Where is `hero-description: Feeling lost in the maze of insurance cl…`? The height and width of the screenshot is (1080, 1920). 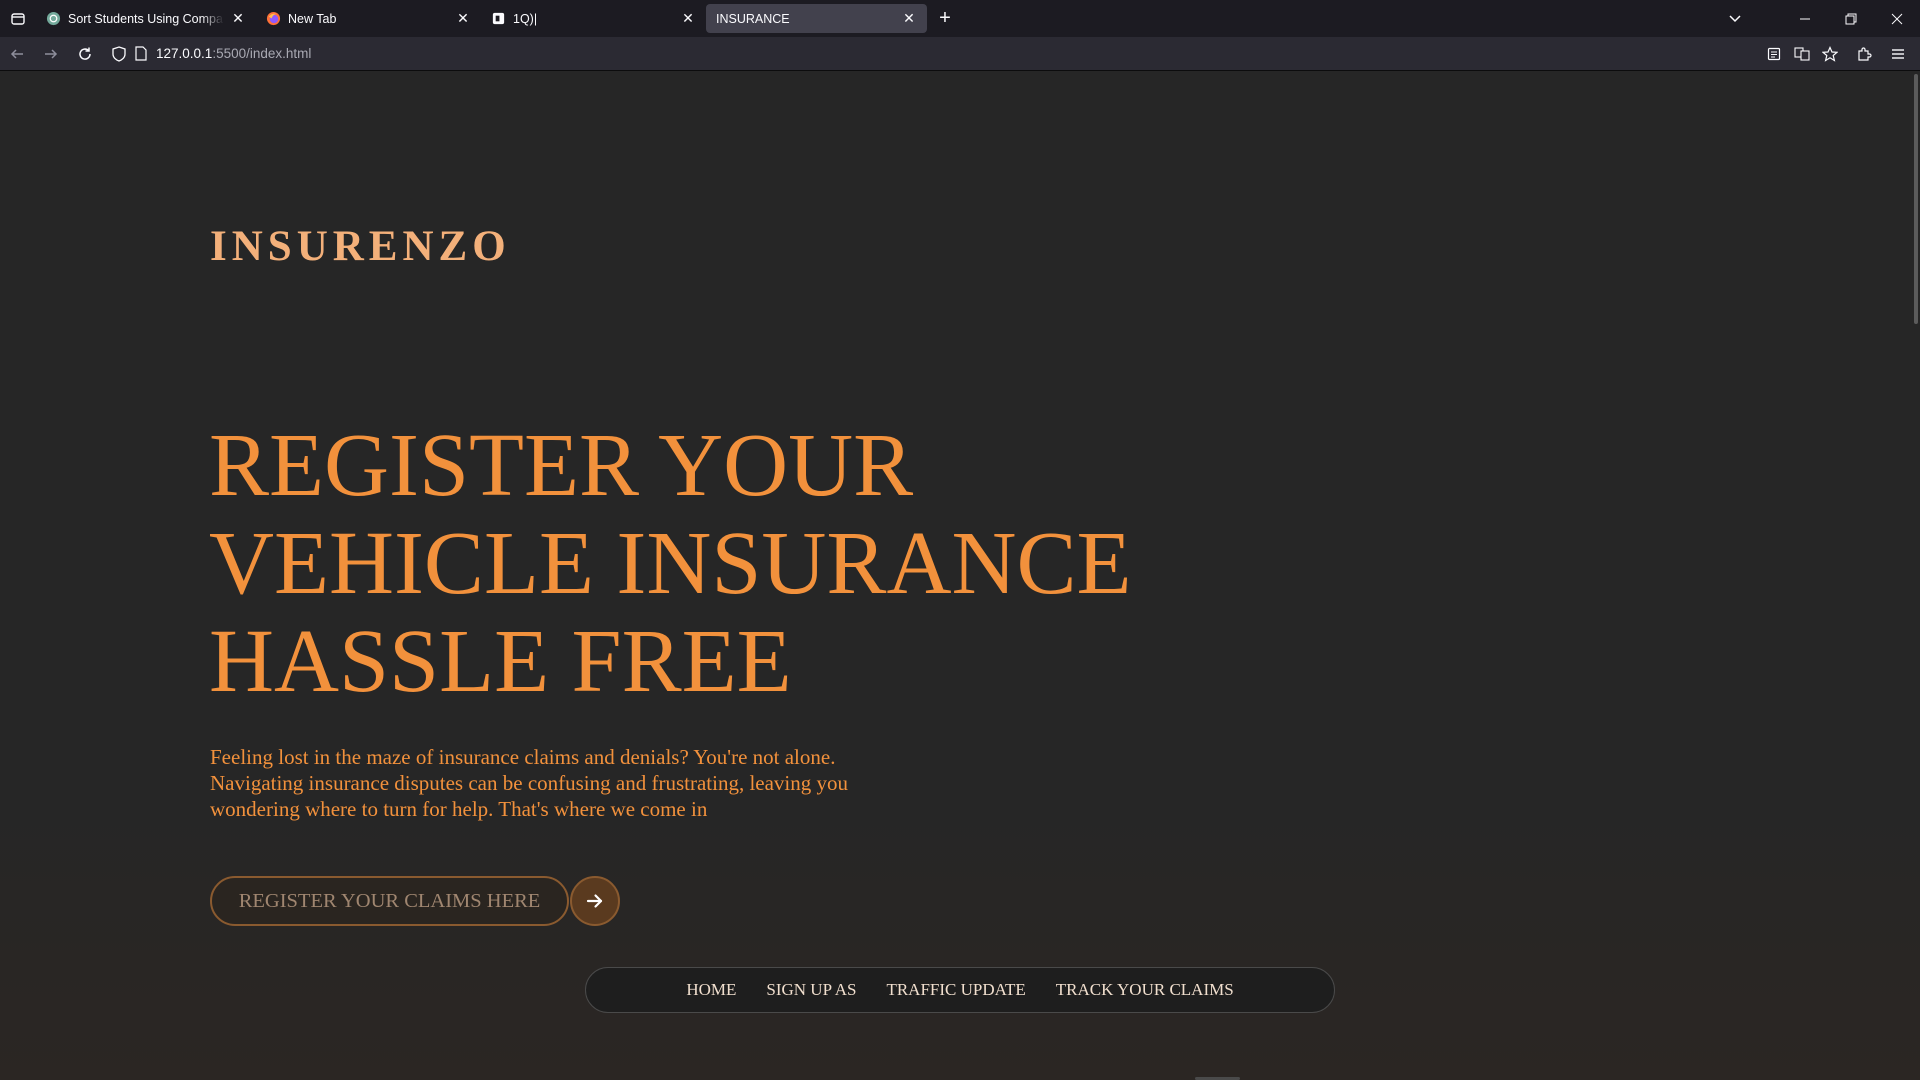
hero-description: Feeling lost in the maze of insurance cl… is located at coordinates (529, 783).